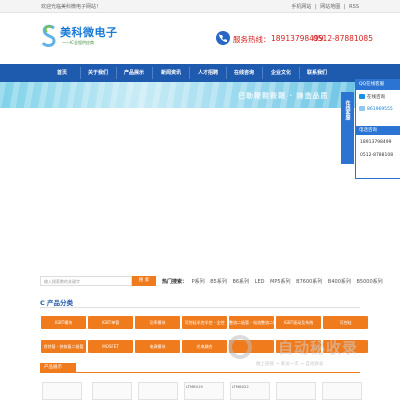 Image resolution: width=400 pixels, height=400 pixels. I want to click on category-c-icon: C, so click(42, 303).